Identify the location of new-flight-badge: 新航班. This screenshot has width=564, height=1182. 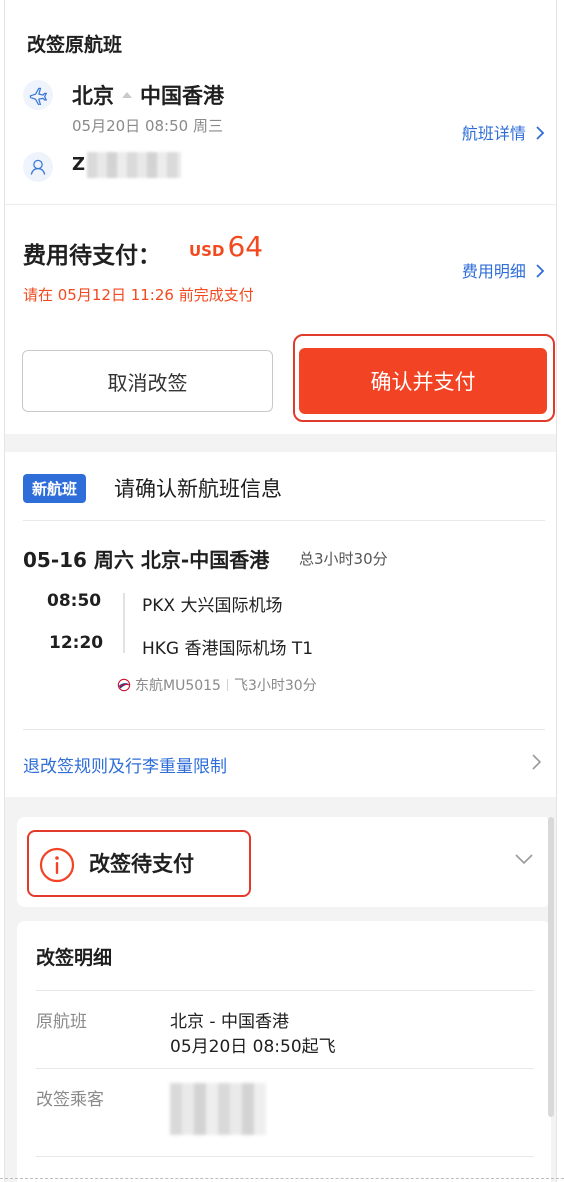
(55, 488).